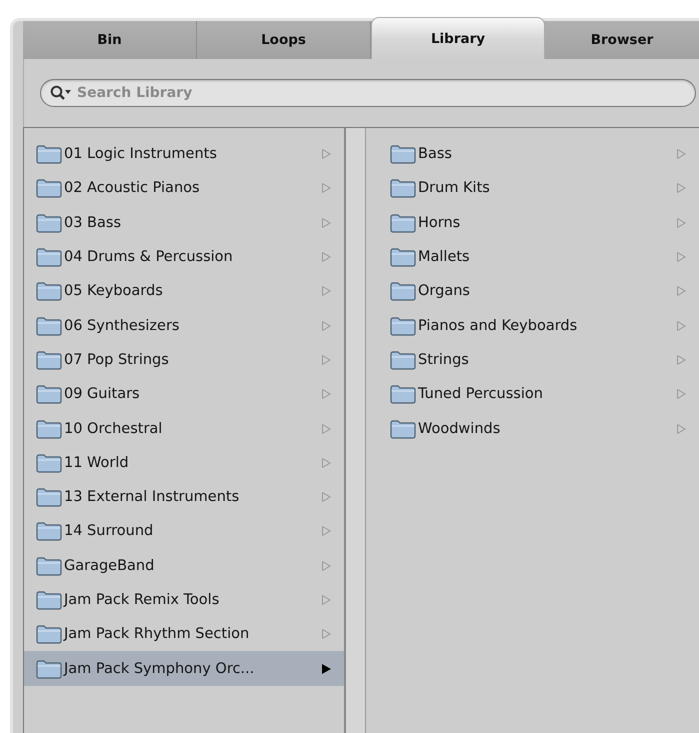 The image size is (699, 733). What do you see at coordinates (622, 40) in the screenshot?
I see `tab: Browser` at bounding box center [622, 40].